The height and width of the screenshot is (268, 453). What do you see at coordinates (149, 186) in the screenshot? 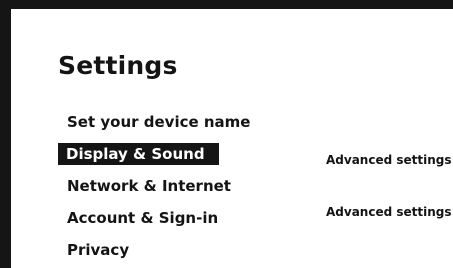
I see `menu-item-network-internet: Network & Internet` at bounding box center [149, 186].